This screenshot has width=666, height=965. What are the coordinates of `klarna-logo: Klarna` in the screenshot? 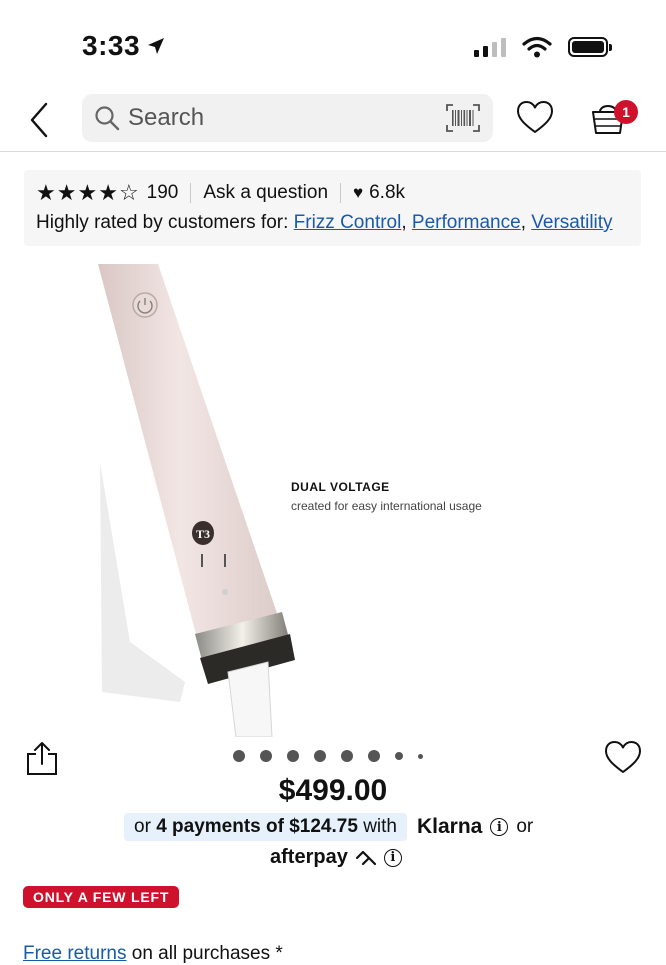 It's located at (449, 826).